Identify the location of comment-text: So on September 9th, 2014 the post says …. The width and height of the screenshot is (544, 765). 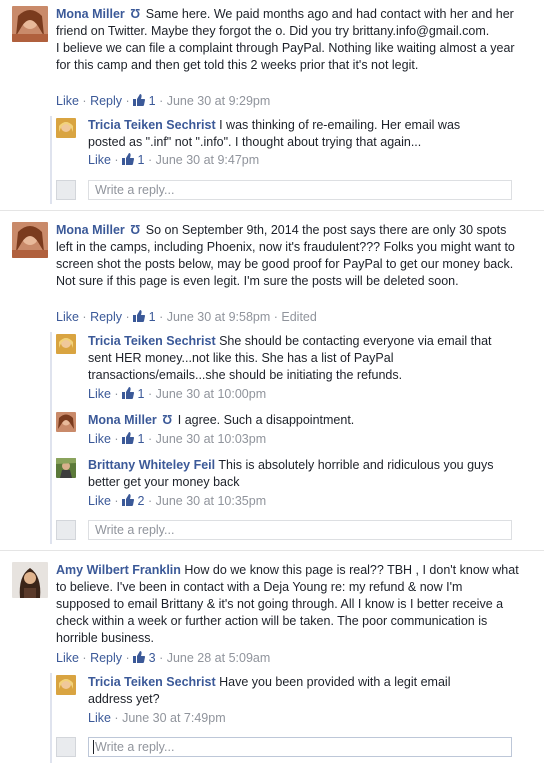
(285, 255).